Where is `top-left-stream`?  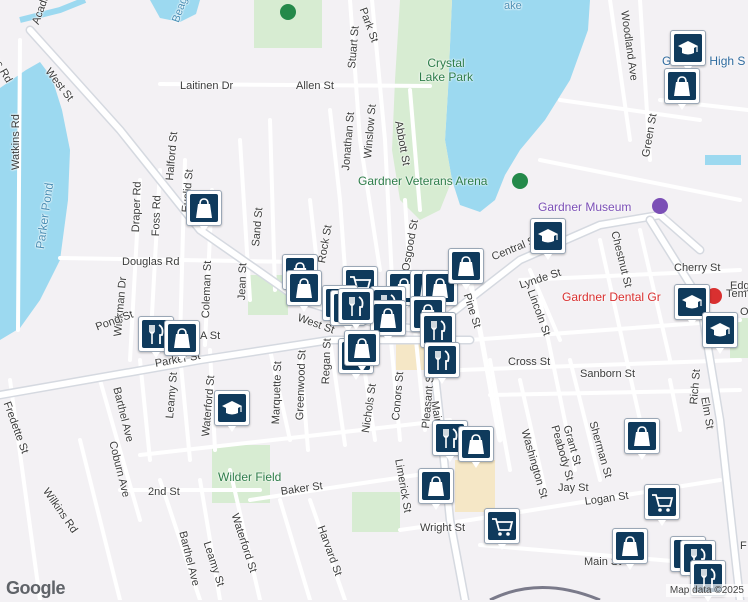
top-left-stream is located at coordinates (53, 11).